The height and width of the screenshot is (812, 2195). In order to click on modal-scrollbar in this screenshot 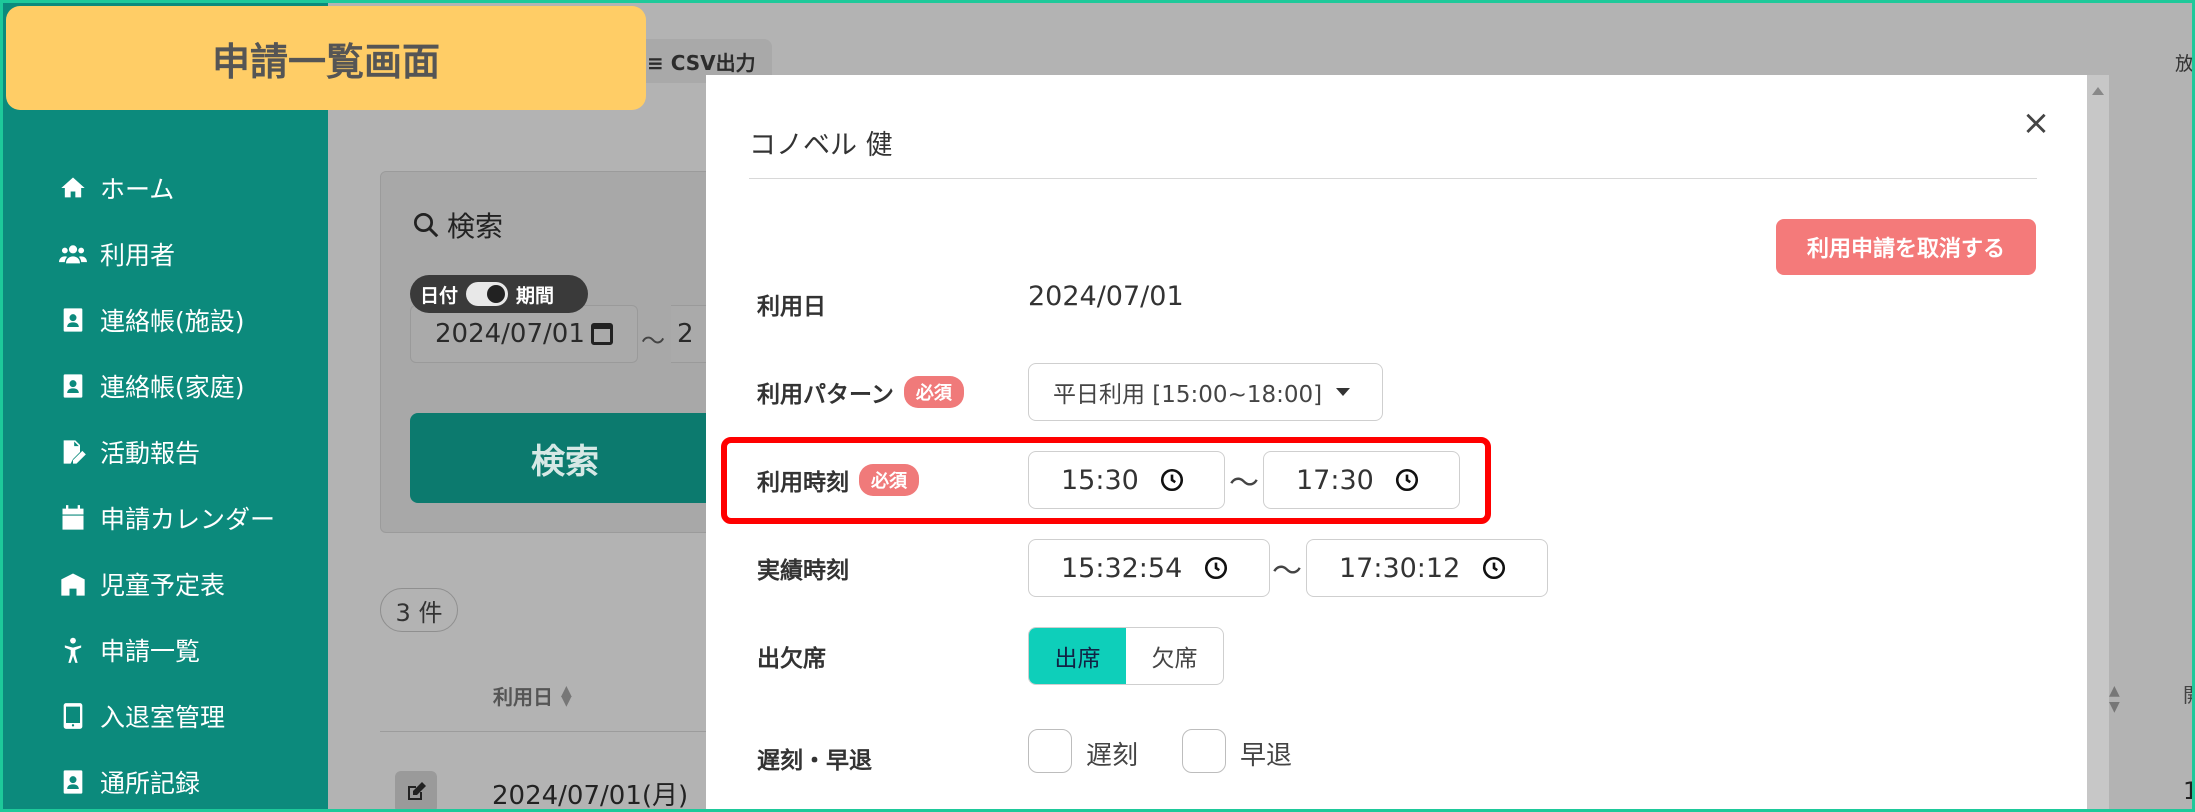, I will do `click(2098, 442)`.